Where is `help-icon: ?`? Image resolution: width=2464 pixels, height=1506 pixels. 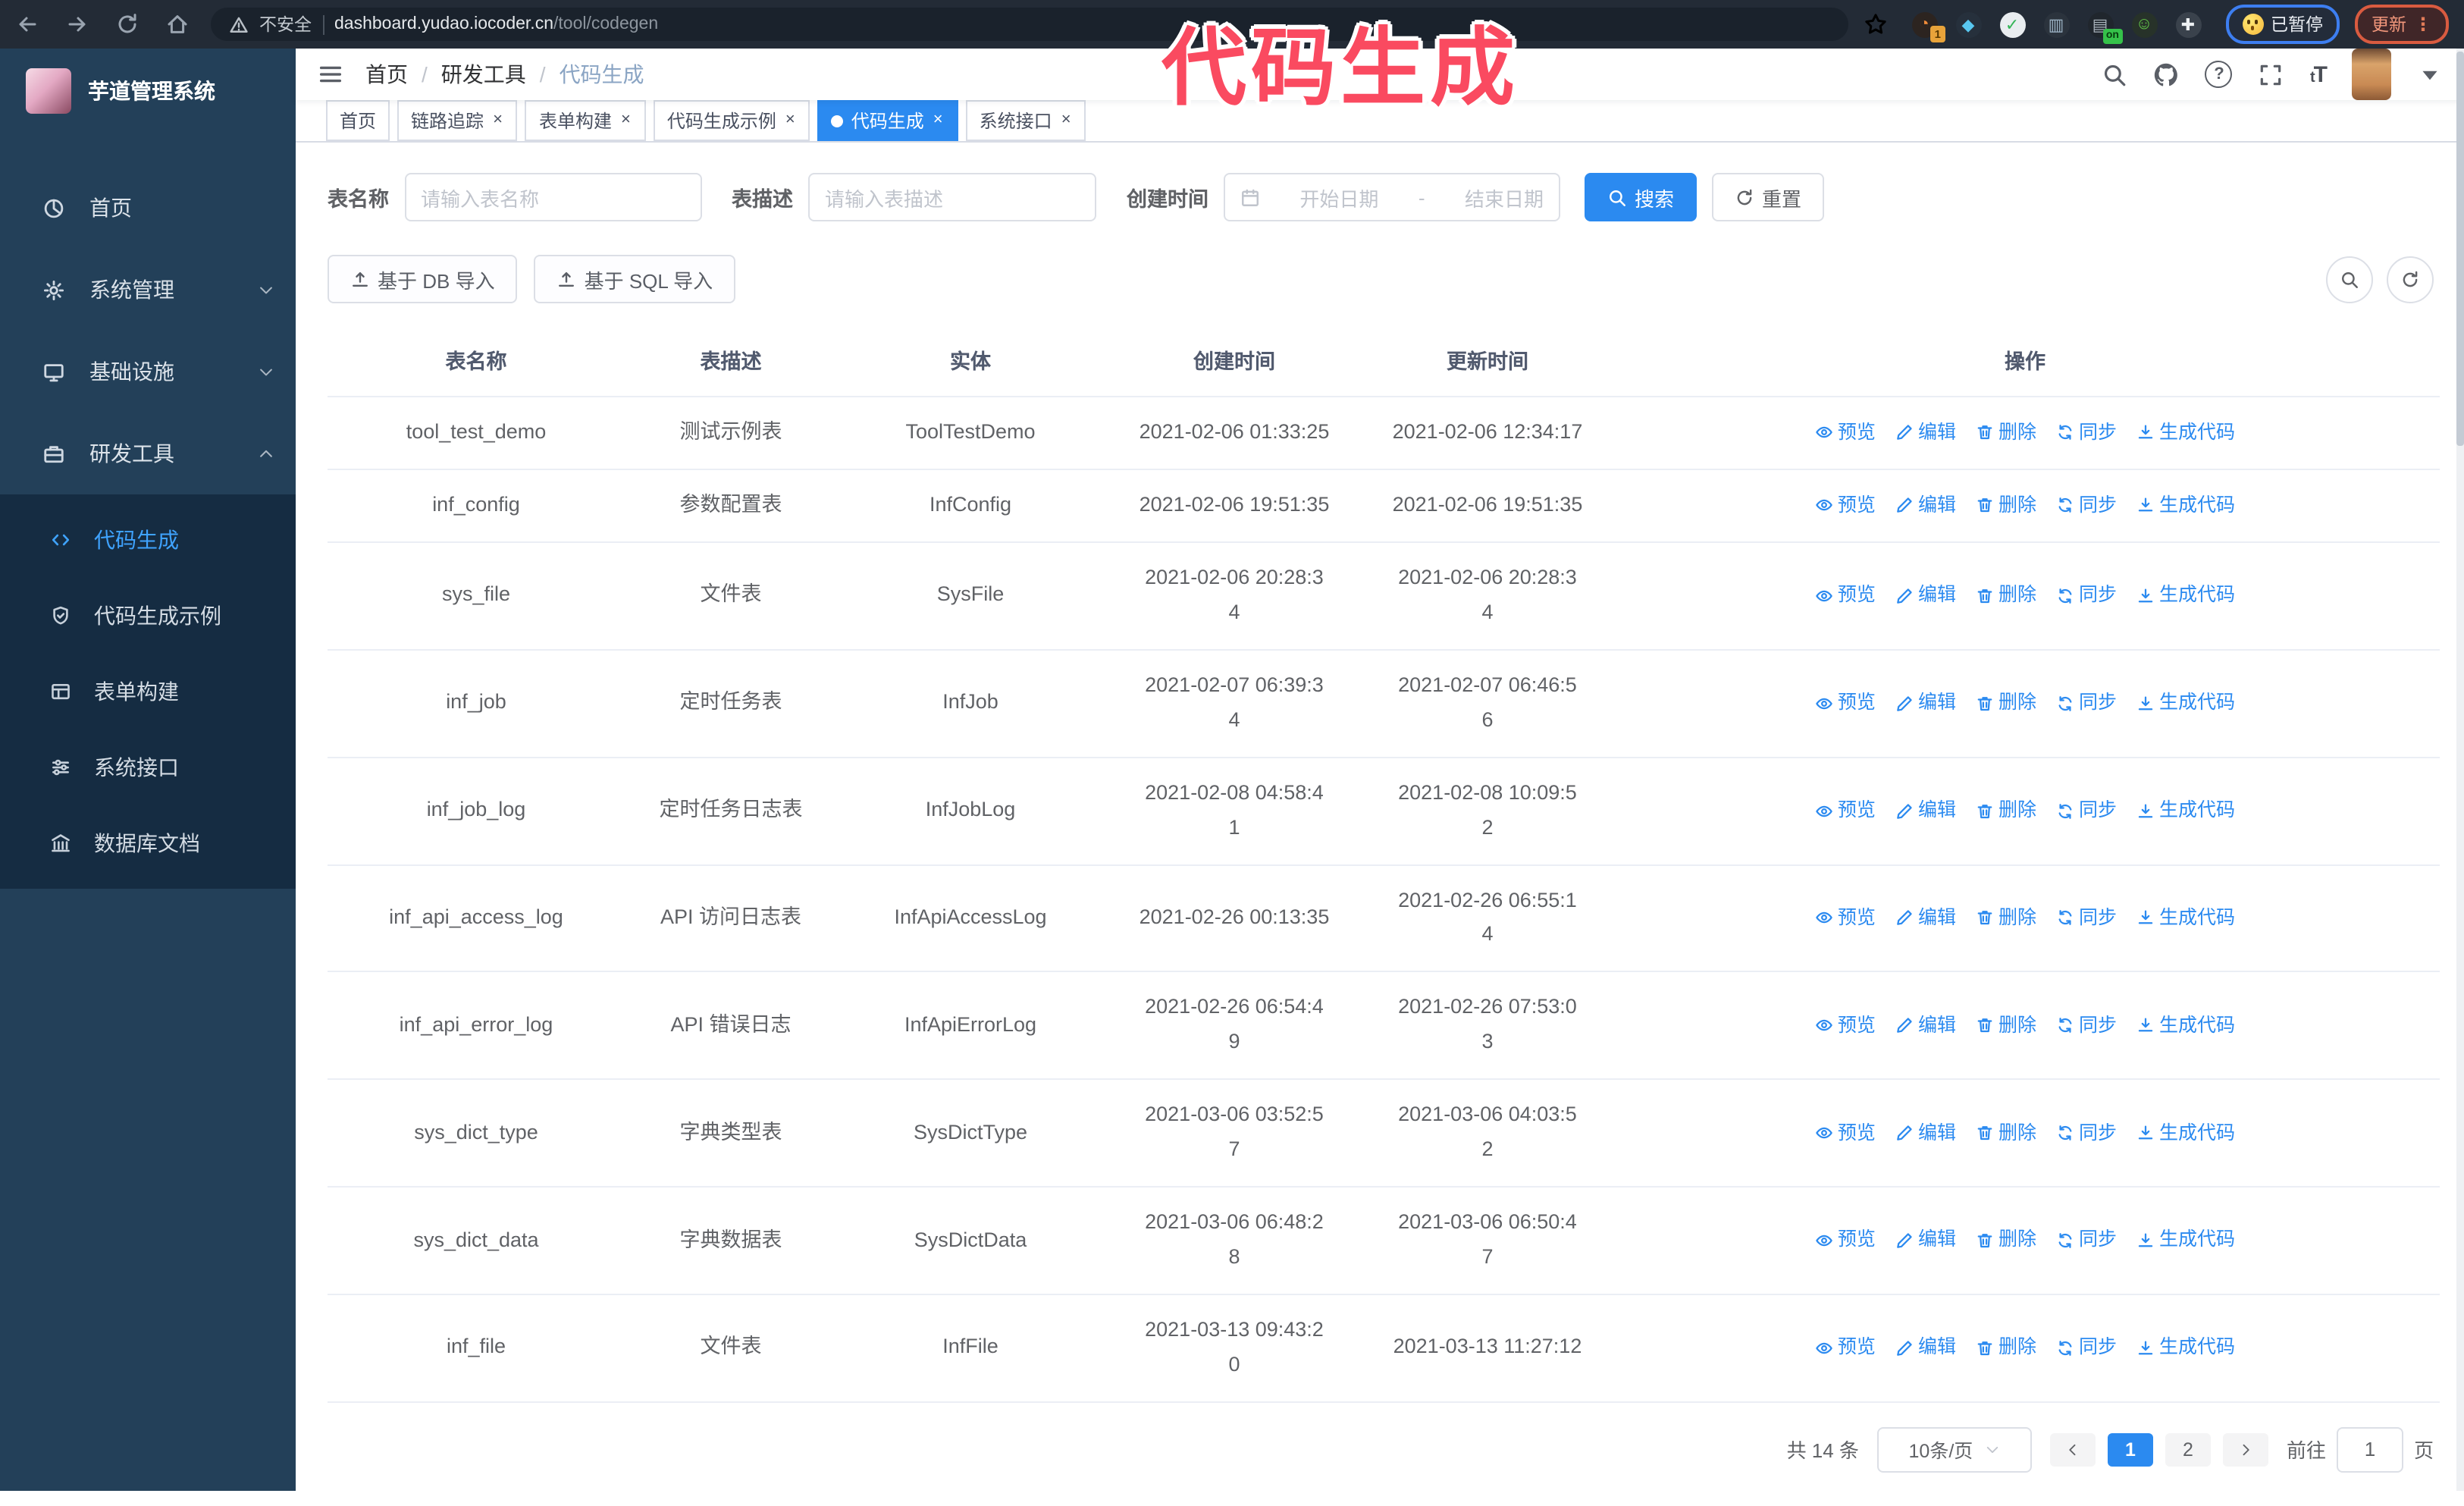 help-icon: ? is located at coordinates (2219, 74).